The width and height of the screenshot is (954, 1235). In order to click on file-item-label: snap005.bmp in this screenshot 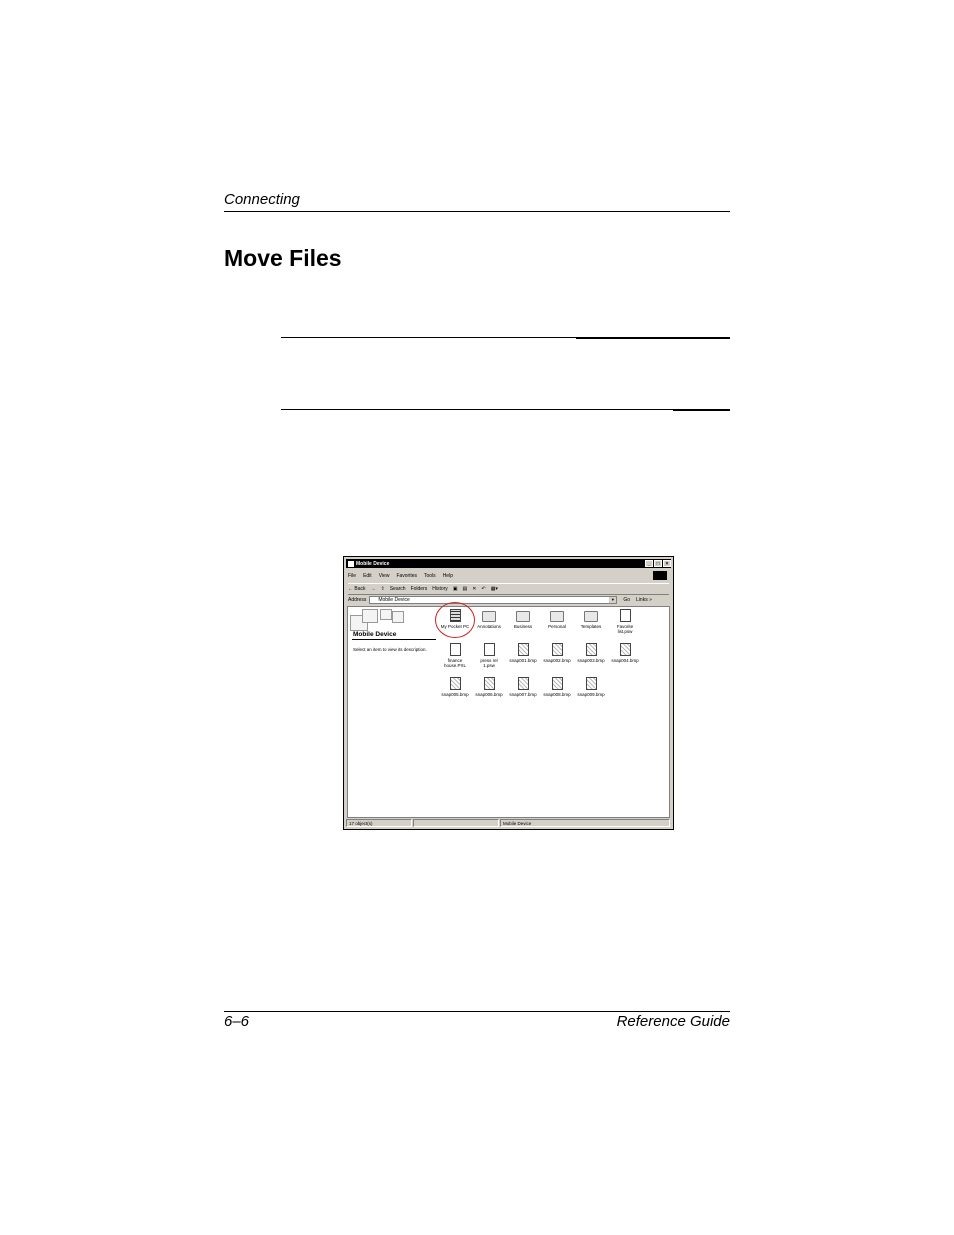, I will do `click(455, 694)`.